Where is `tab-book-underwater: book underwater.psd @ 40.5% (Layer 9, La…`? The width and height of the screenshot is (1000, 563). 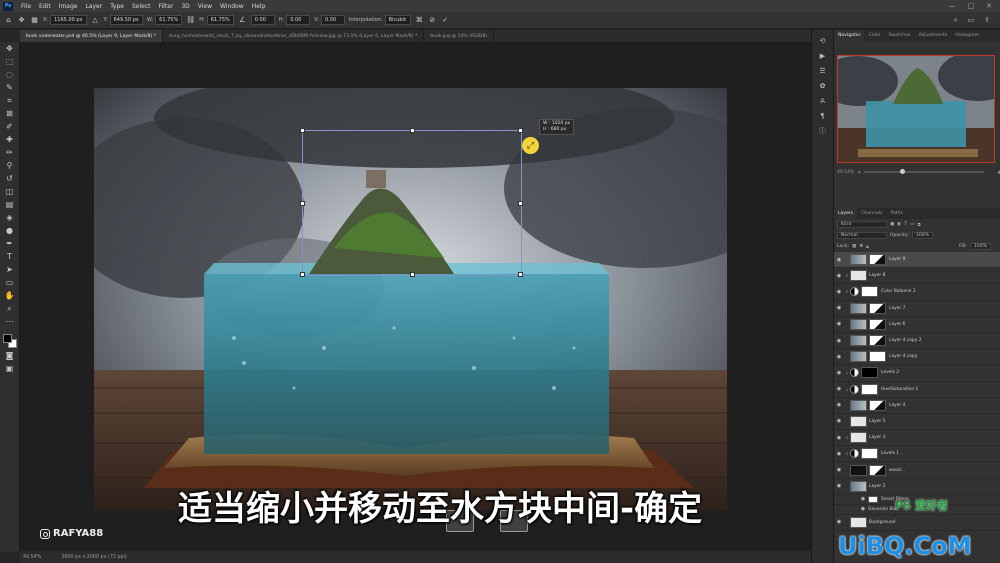 tab-book-underwater: book underwater.psd @ 40.5% (Layer 9, La… is located at coordinates (92, 36).